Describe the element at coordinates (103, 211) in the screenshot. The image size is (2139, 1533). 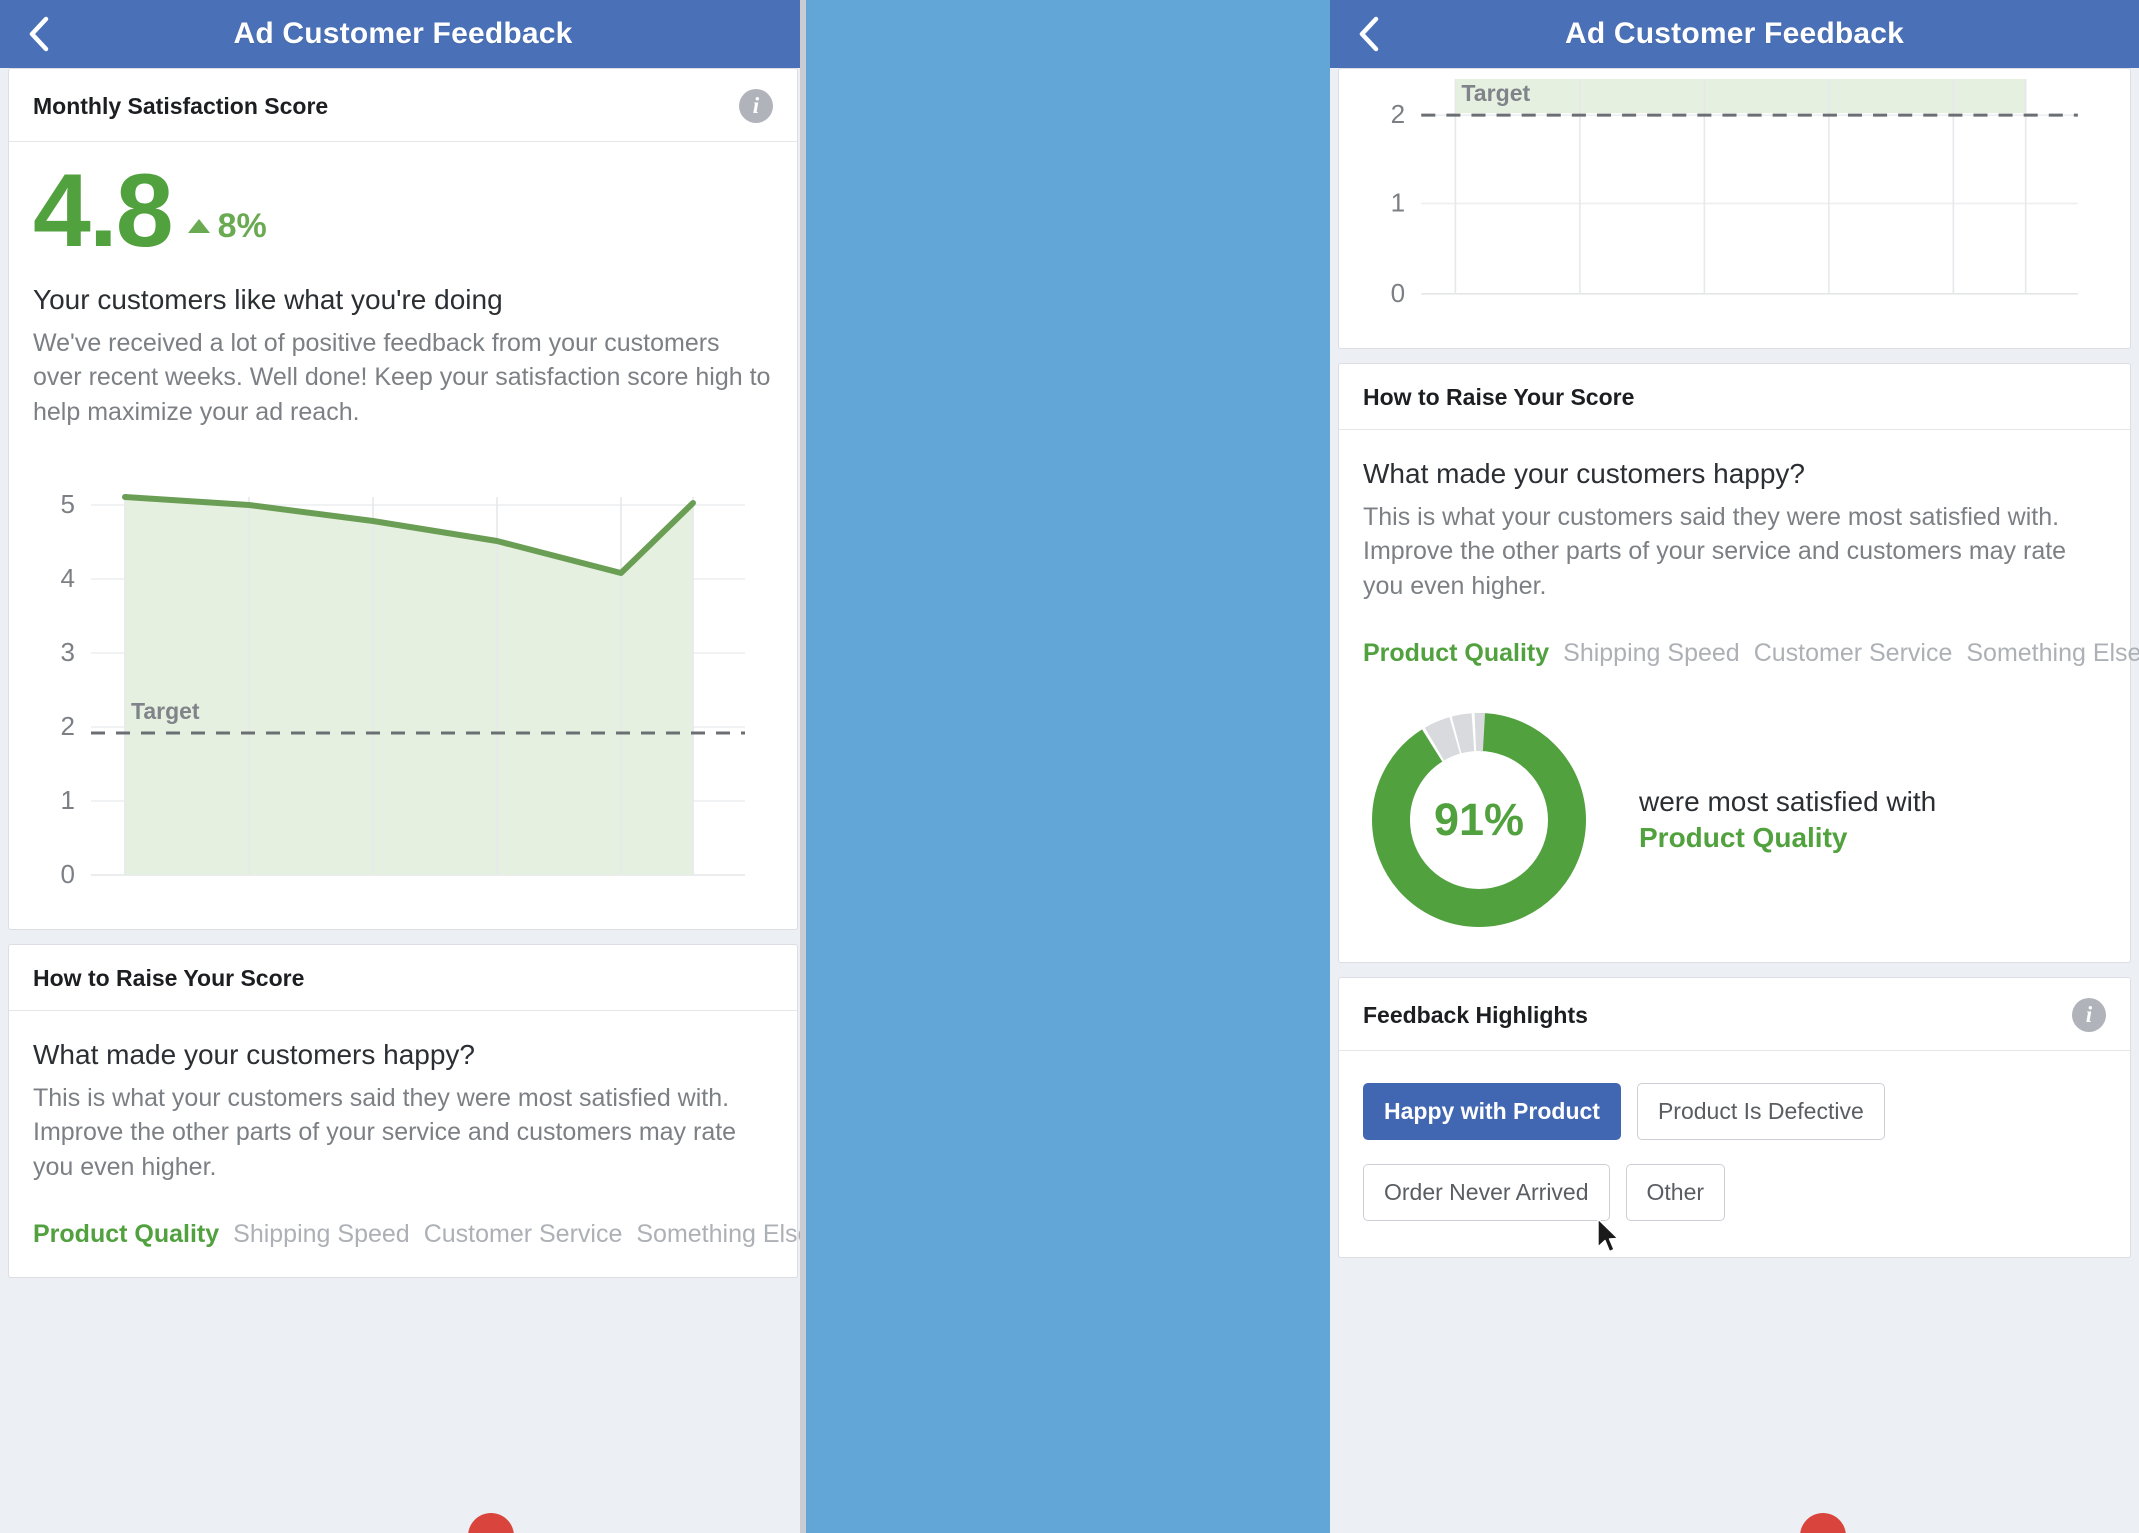
I see `satisfaction-score-value: 4.8` at that location.